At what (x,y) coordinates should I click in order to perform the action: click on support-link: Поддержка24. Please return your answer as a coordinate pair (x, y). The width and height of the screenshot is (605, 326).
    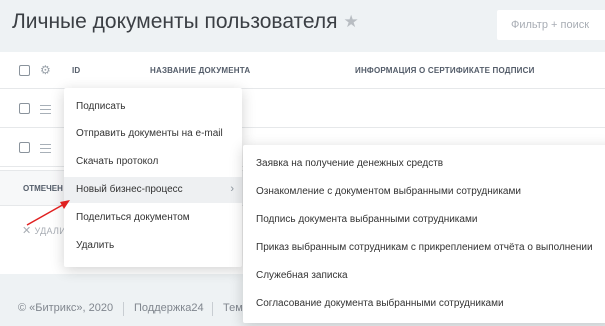
    Looking at the image, I should click on (169, 308).